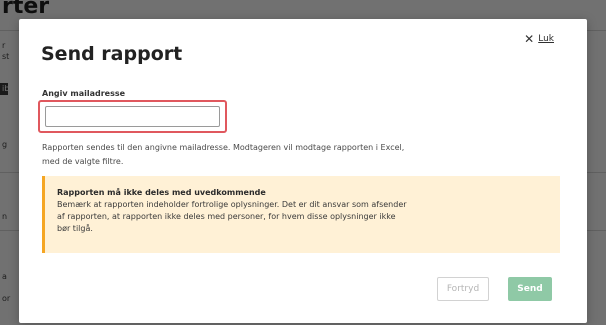 This screenshot has width=606, height=325. Describe the element at coordinates (84, 93) in the screenshot. I see `email-label: Angiv mailadresse` at that location.